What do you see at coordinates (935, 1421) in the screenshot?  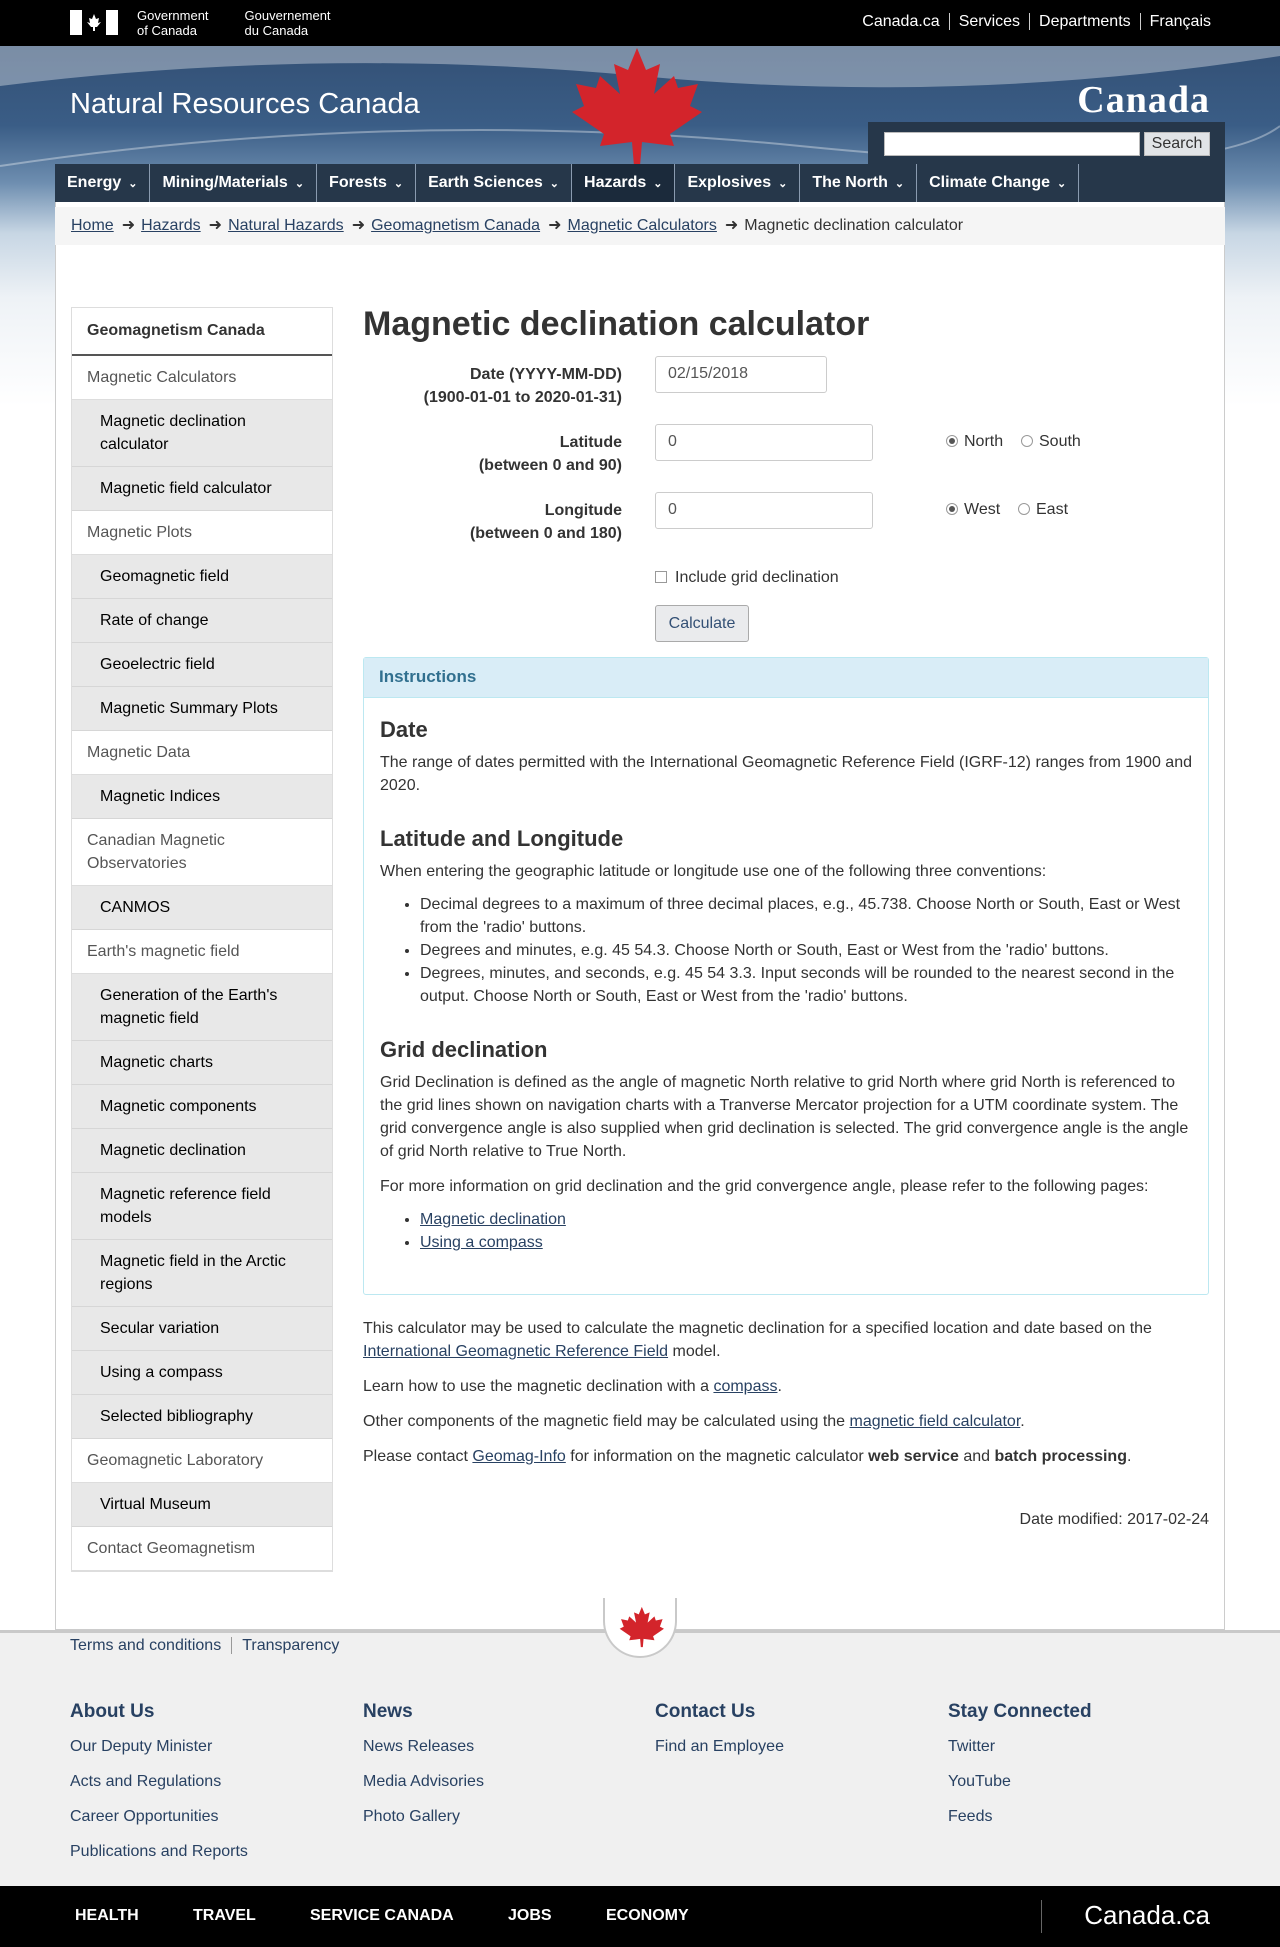 I see `link-field-calculator: magnetic field calculator` at bounding box center [935, 1421].